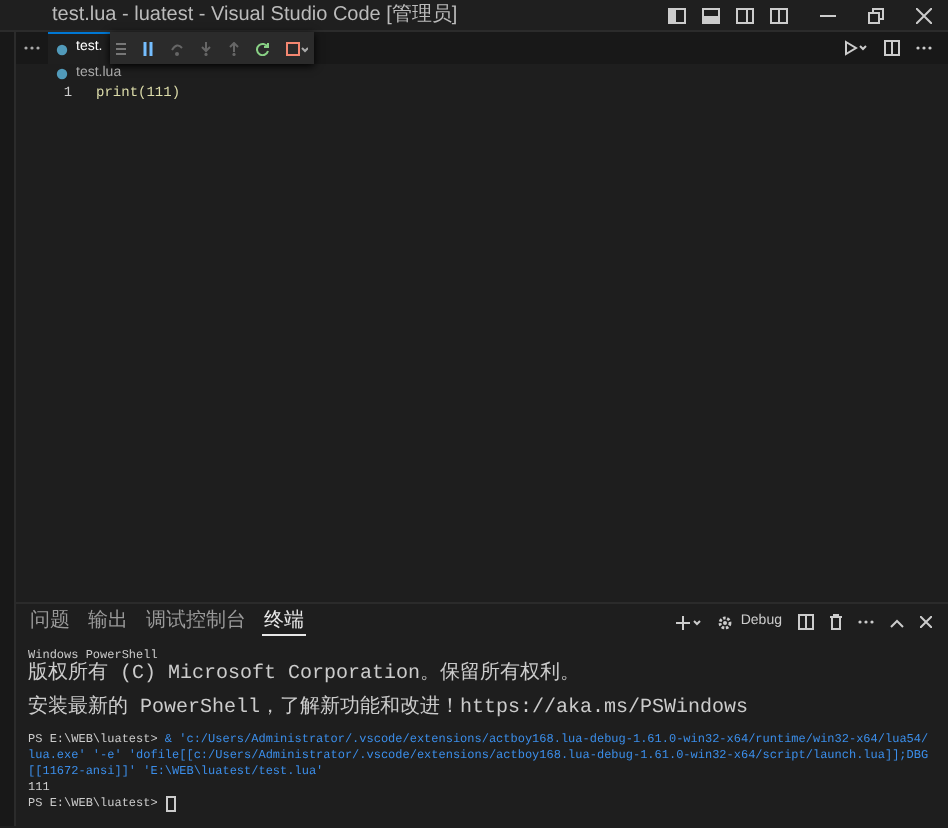  I want to click on trash-icon, so click(836, 622).